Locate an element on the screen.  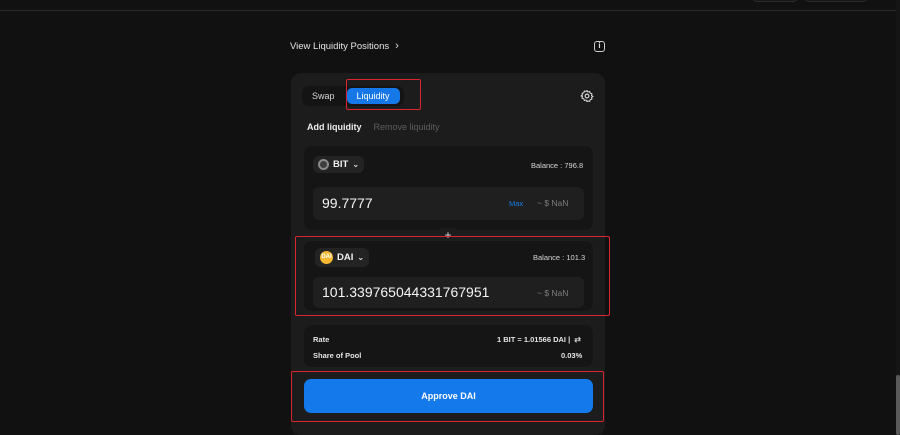
view-positions-label: View Liquidity Positions is located at coordinates (340, 46).